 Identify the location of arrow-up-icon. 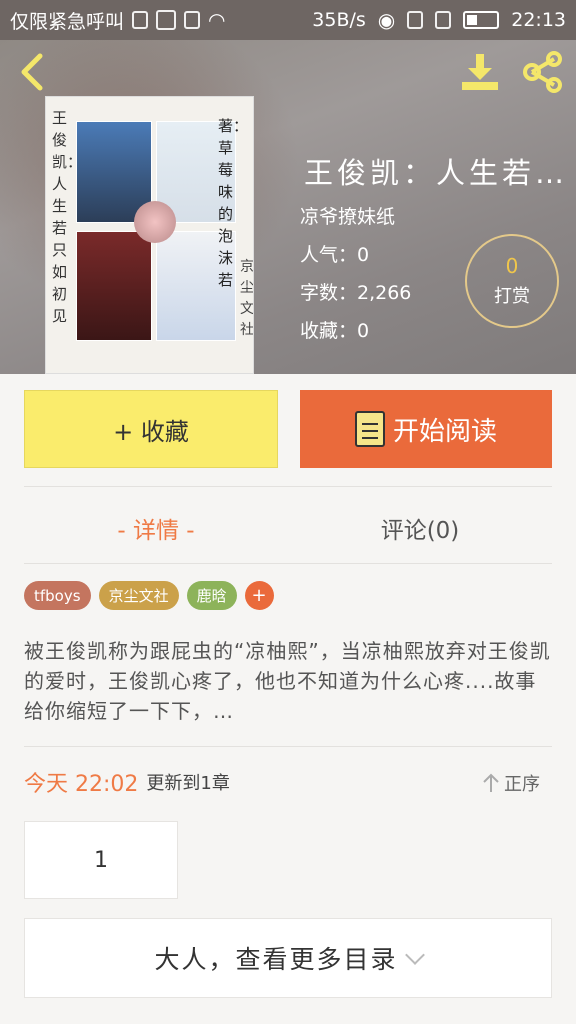
(491, 782).